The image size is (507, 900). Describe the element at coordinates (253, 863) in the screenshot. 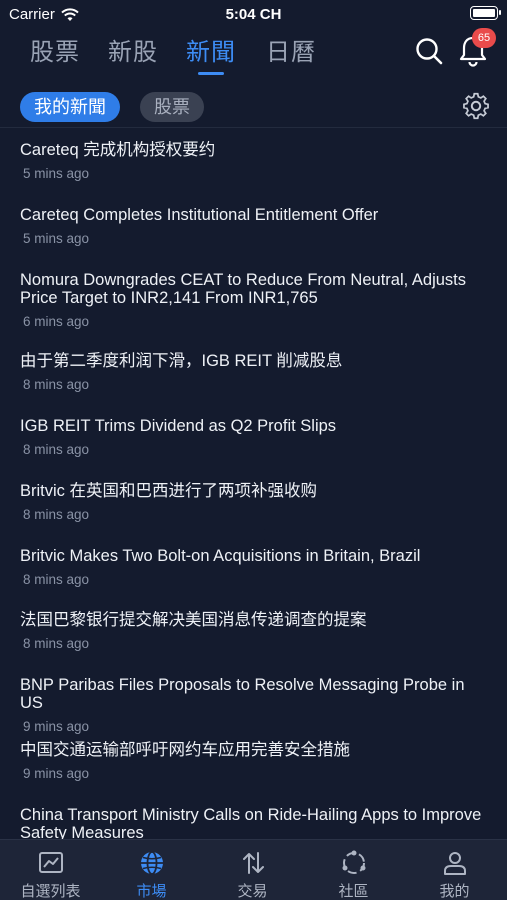

I see `transfer-icon` at that location.